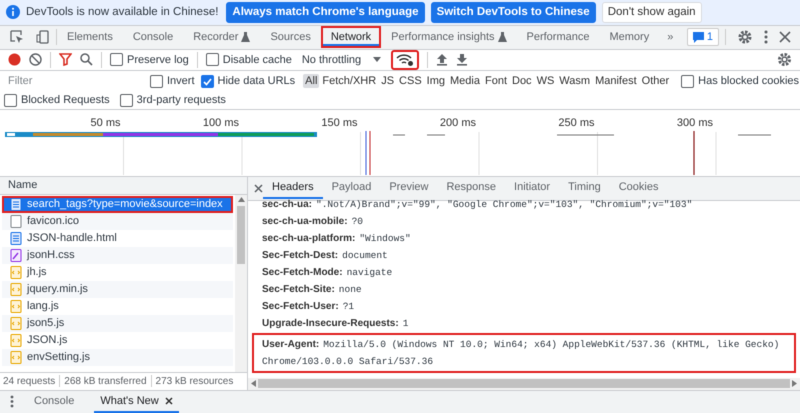  I want to click on request-row: jh.js, so click(117, 272).